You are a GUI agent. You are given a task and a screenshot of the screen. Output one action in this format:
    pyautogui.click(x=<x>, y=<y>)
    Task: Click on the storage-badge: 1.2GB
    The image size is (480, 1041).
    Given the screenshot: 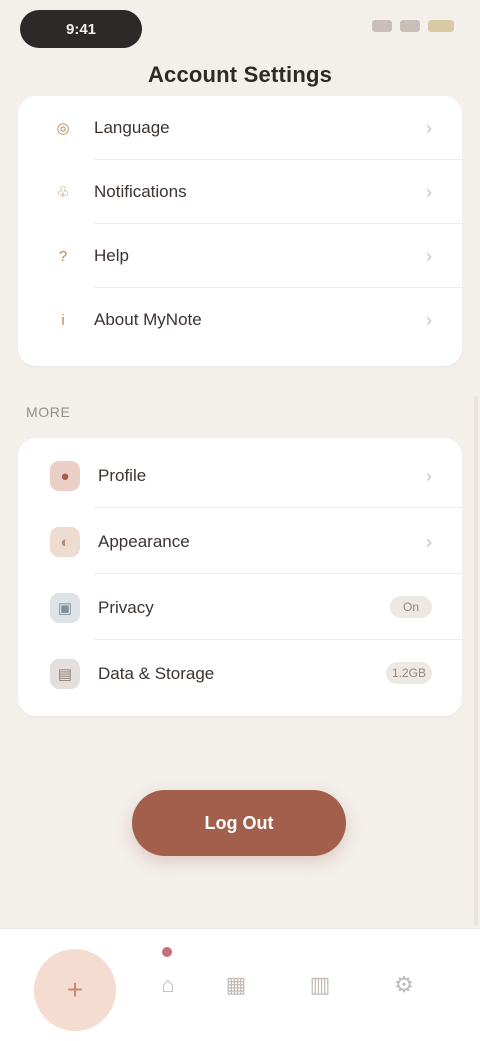 What is the action you would take?
    pyautogui.click(x=408, y=673)
    